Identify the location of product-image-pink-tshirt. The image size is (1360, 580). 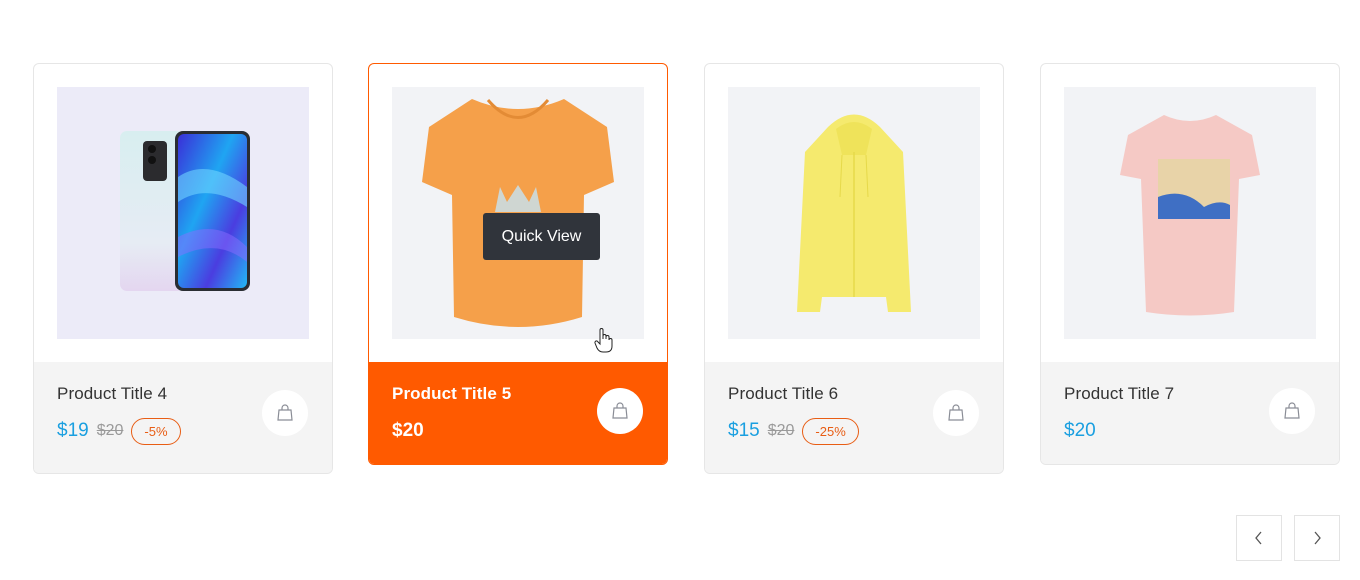
(1190, 213).